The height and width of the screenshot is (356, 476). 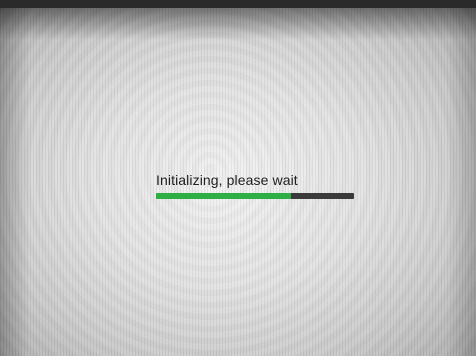 I want to click on progress-bar-fill, so click(x=223, y=196).